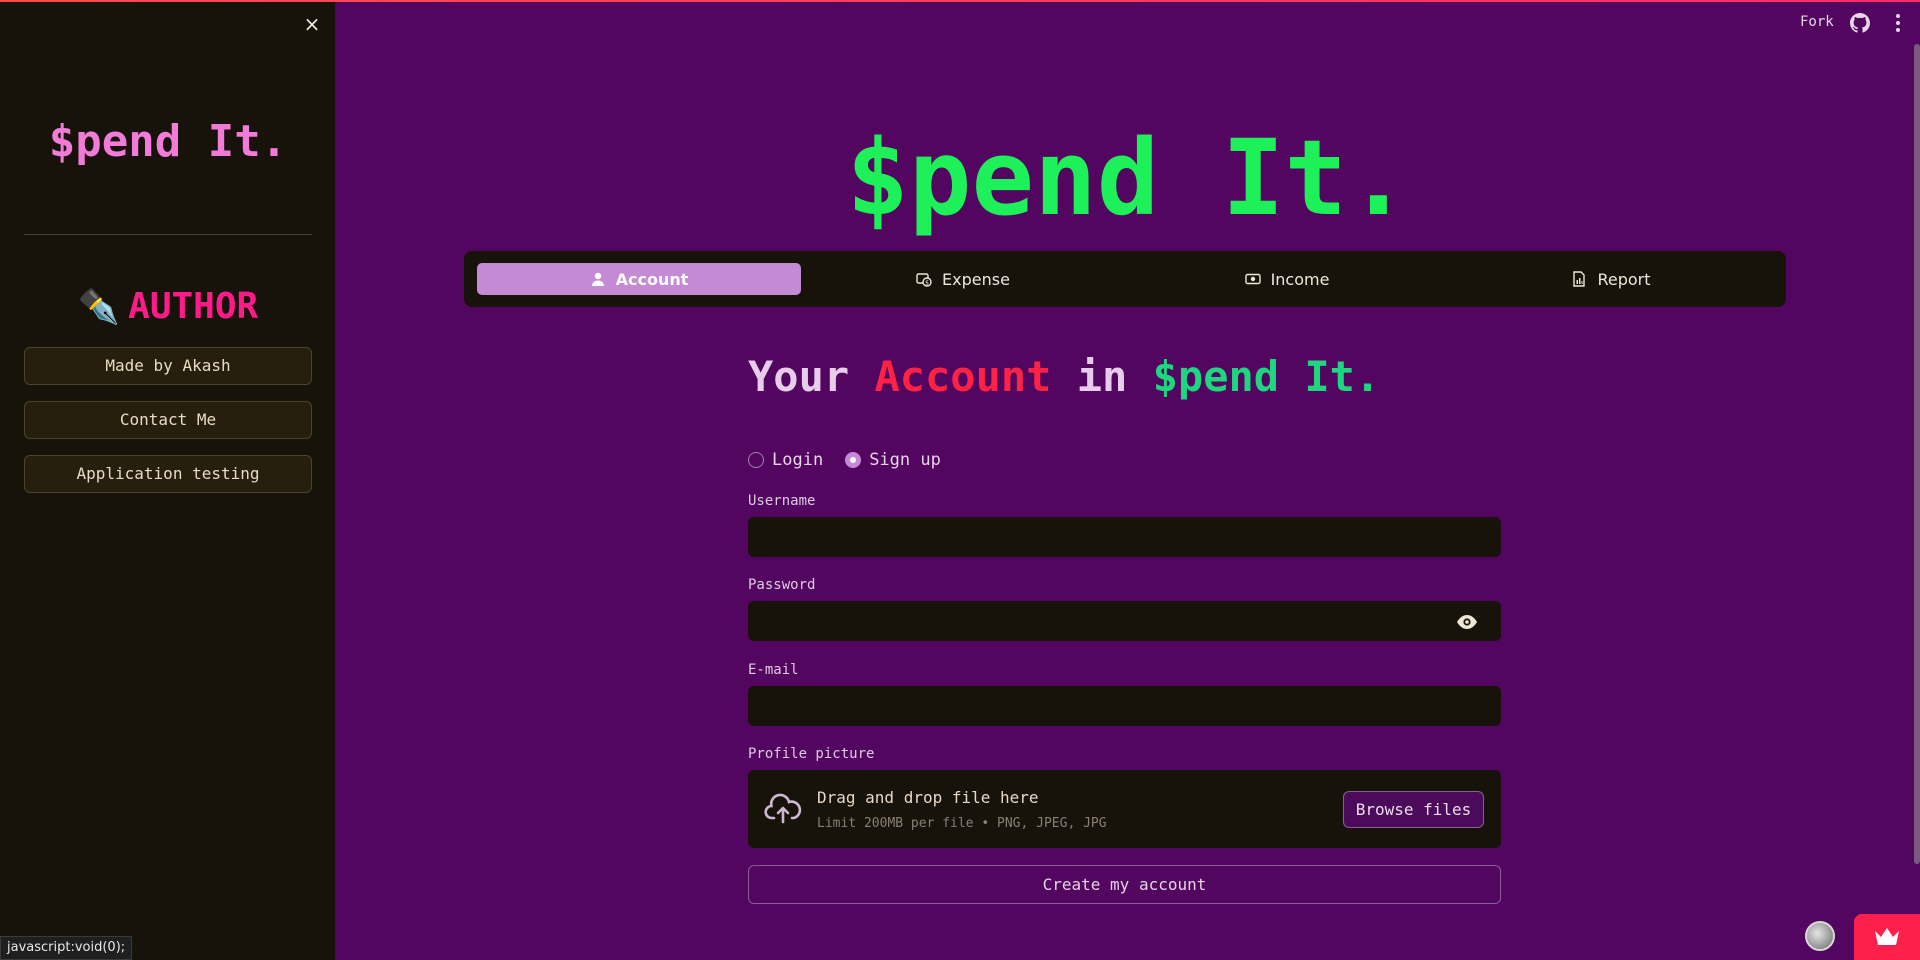 This screenshot has width=1920, height=960. I want to click on fork-button: Fork, so click(1817, 22).